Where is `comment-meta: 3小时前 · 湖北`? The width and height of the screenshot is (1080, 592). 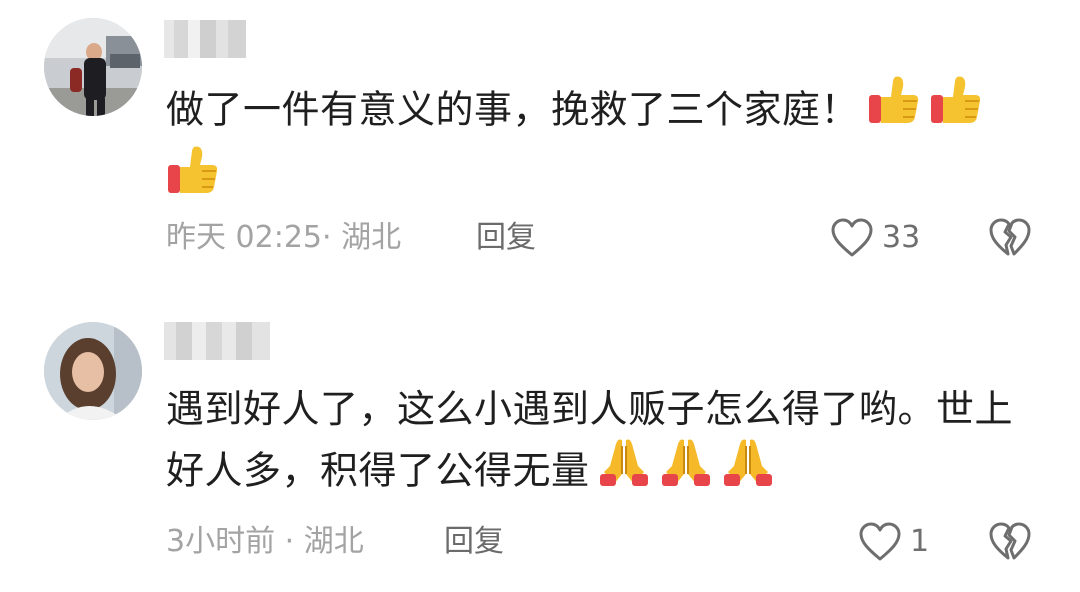 comment-meta: 3小时前 · 湖北 is located at coordinates (265, 542).